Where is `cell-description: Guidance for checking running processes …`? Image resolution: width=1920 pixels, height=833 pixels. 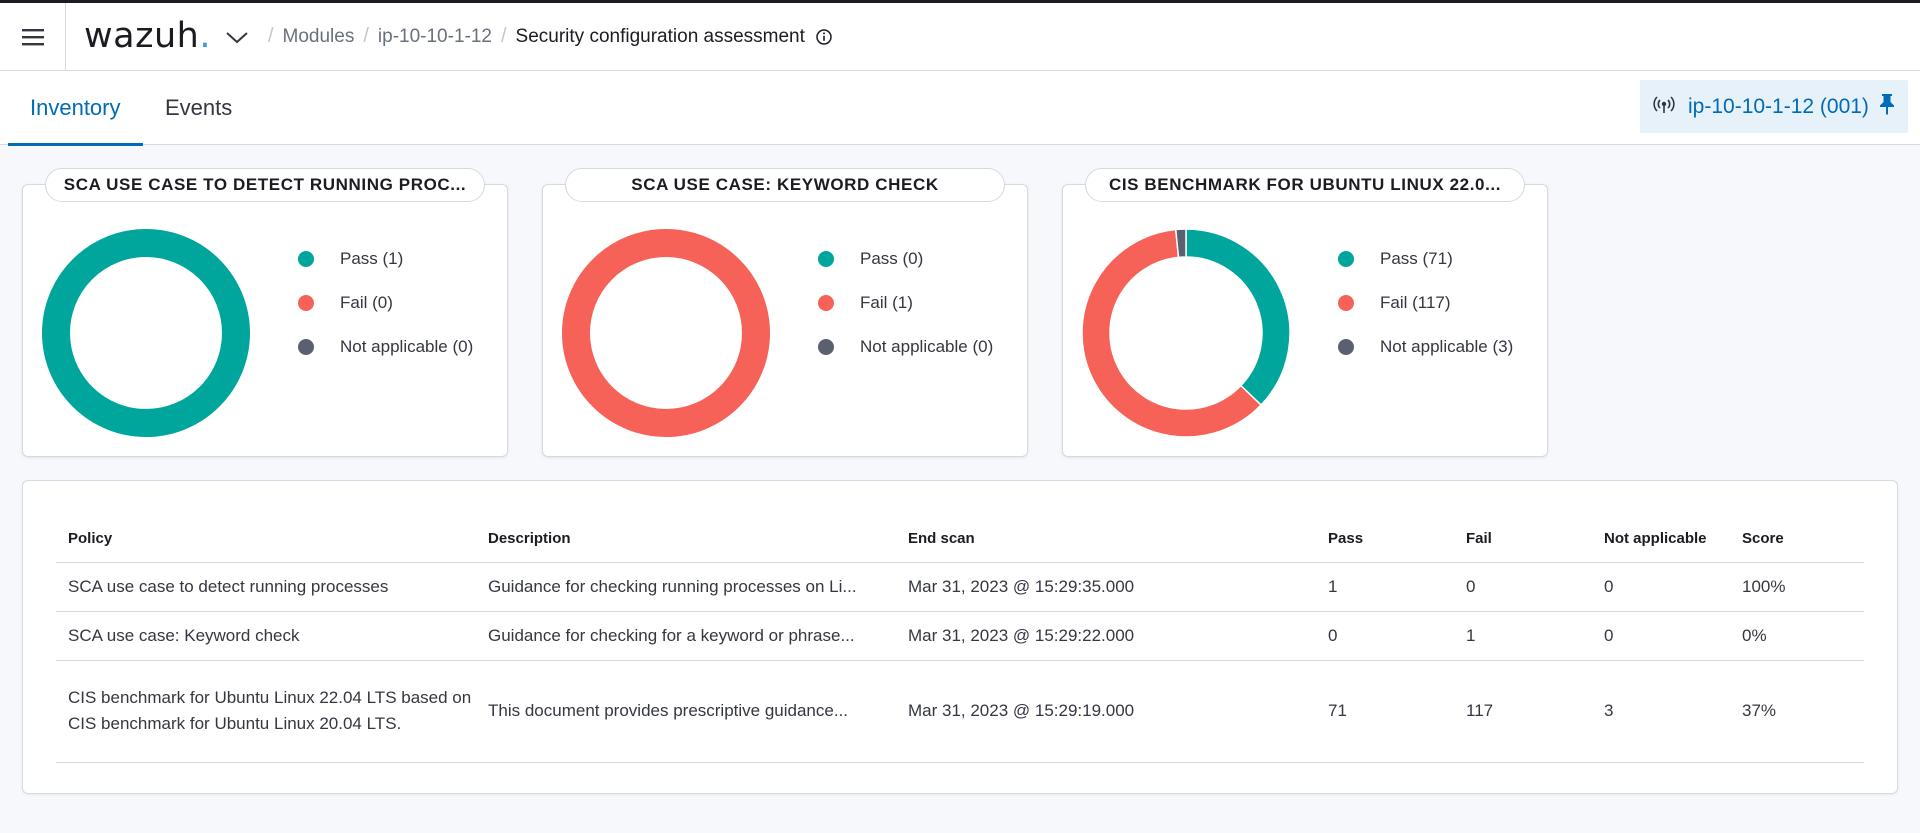
cell-description: Guidance for checking running processes … is located at coordinates (686, 587).